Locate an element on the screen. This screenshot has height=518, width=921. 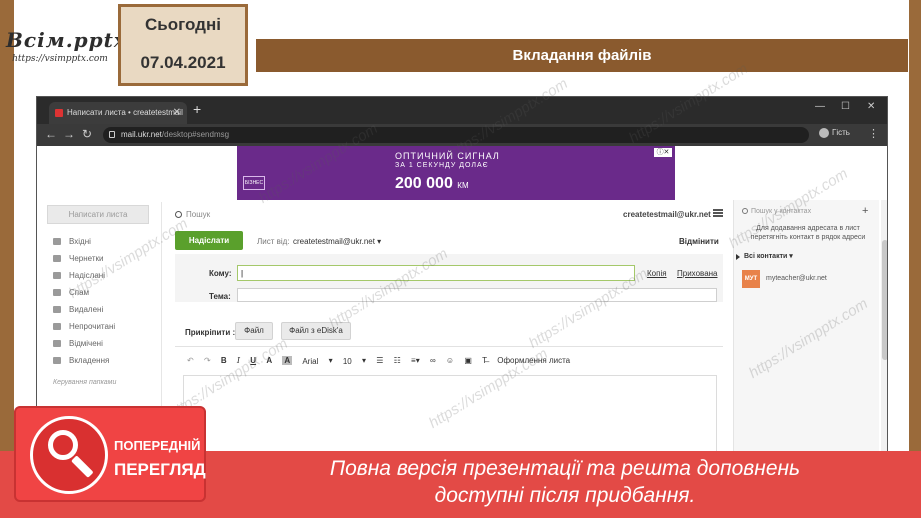
banner-unit: КМ is located at coordinates (463, 185).